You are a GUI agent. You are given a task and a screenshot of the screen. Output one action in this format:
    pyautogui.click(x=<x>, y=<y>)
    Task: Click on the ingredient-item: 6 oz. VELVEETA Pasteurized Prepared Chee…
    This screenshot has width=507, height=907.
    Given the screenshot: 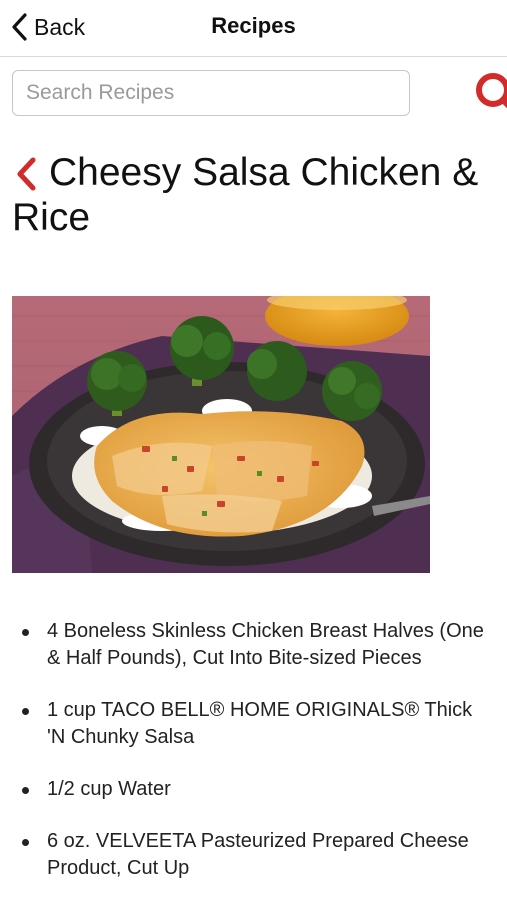 What is the action you would take?
    pyautogui.click(x=257, y=855)
    